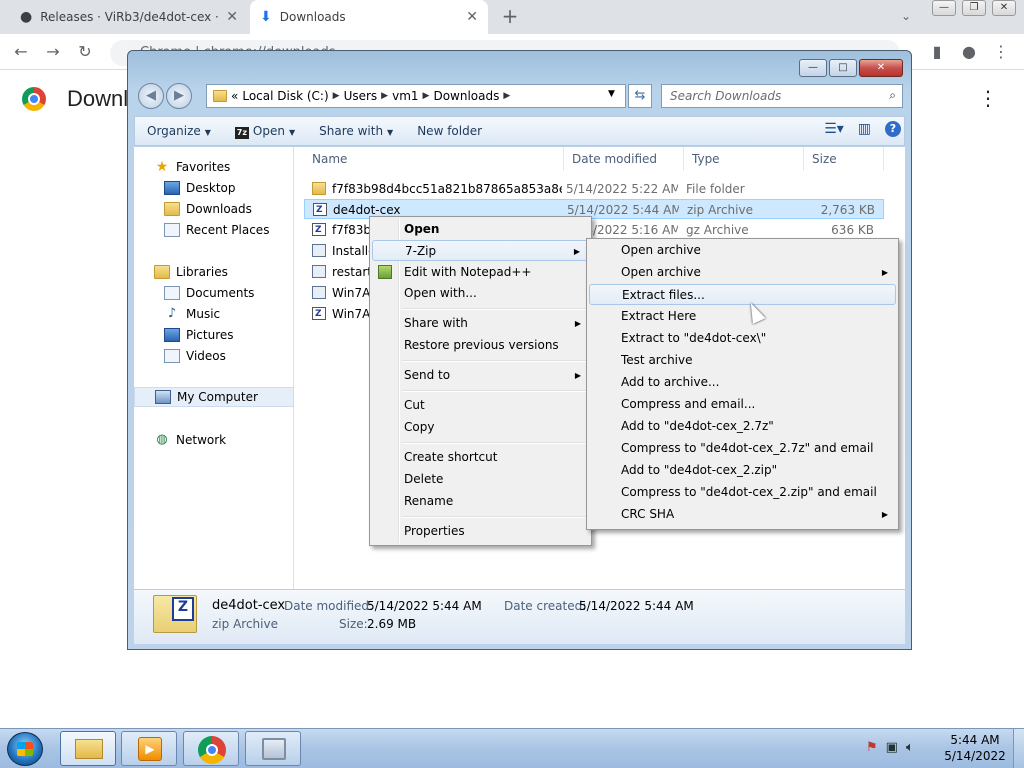 This screenshot has width=1024, height=768. I want to click on more-options-icon: ⋮, so click(988, 98).